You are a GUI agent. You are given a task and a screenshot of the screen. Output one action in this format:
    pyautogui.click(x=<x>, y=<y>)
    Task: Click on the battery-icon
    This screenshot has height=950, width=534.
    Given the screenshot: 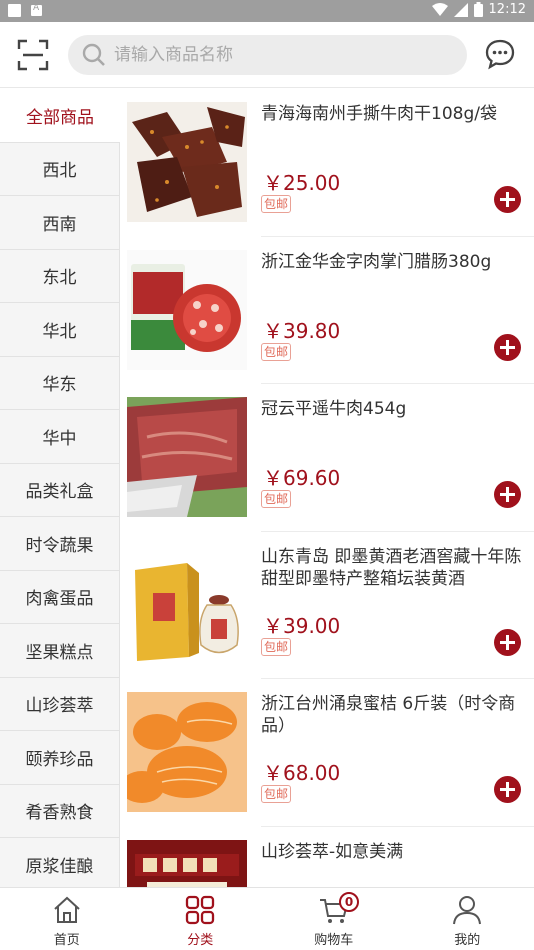 What is the action you would take?
    pyautogui.click(x=478, y=9)
    